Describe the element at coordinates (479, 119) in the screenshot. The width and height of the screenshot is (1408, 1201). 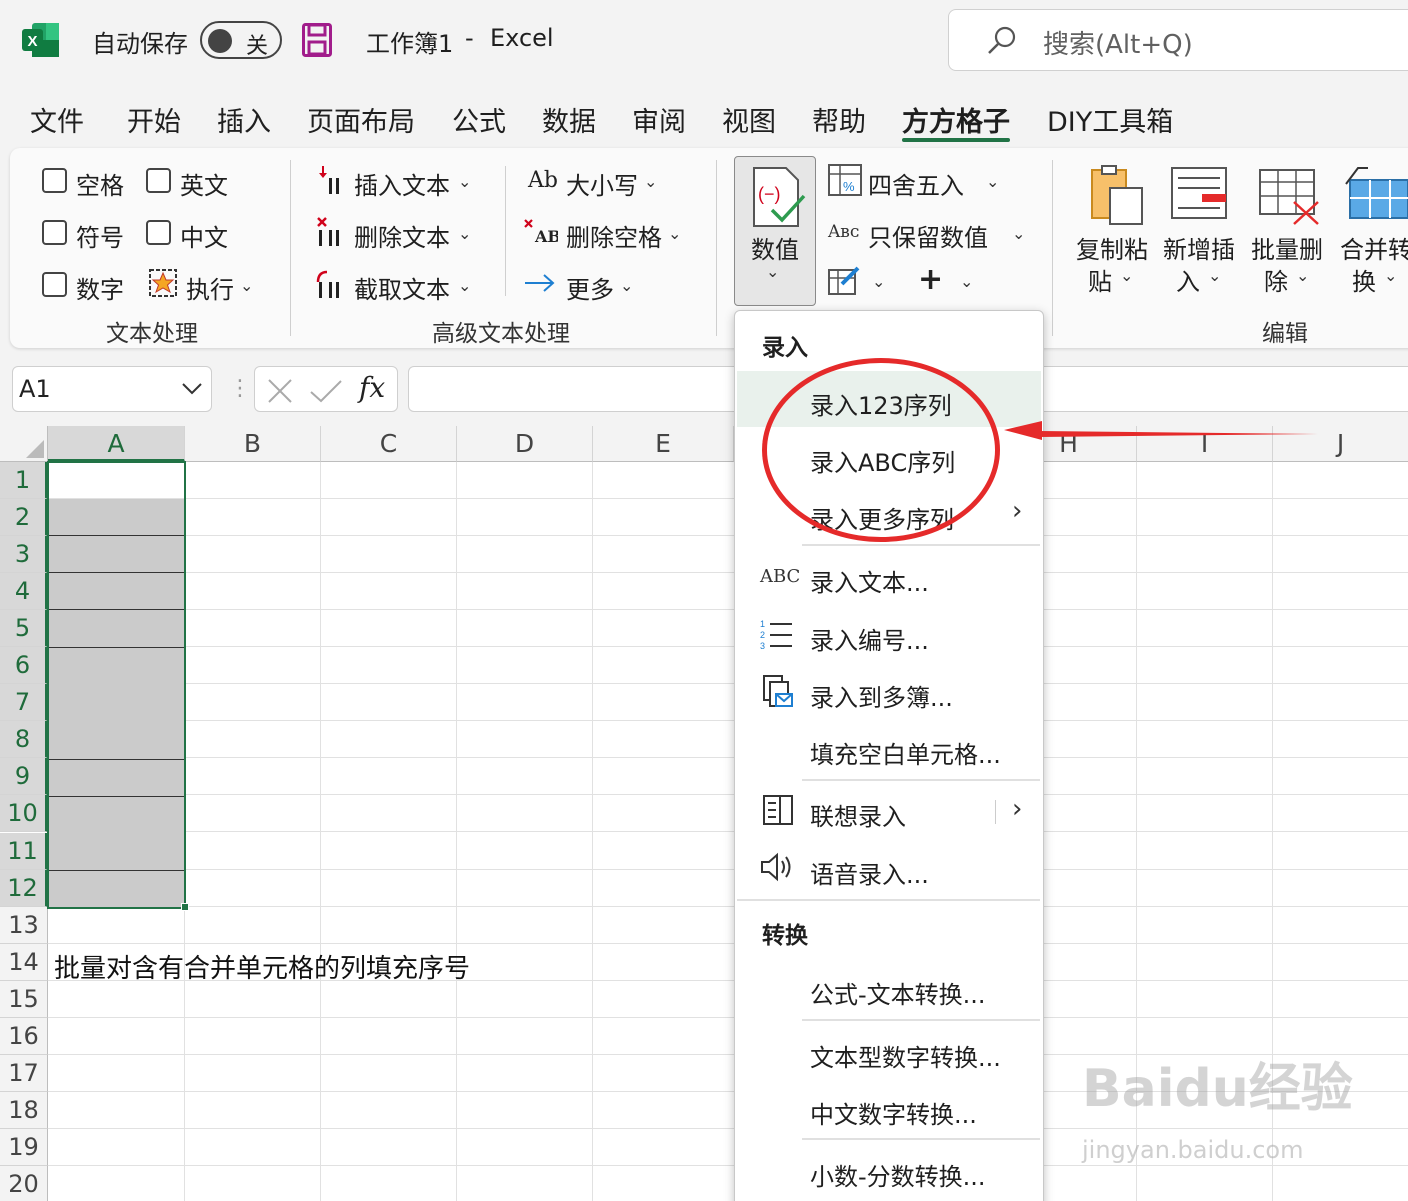
I see `tab-formulas: 公式` at that location.